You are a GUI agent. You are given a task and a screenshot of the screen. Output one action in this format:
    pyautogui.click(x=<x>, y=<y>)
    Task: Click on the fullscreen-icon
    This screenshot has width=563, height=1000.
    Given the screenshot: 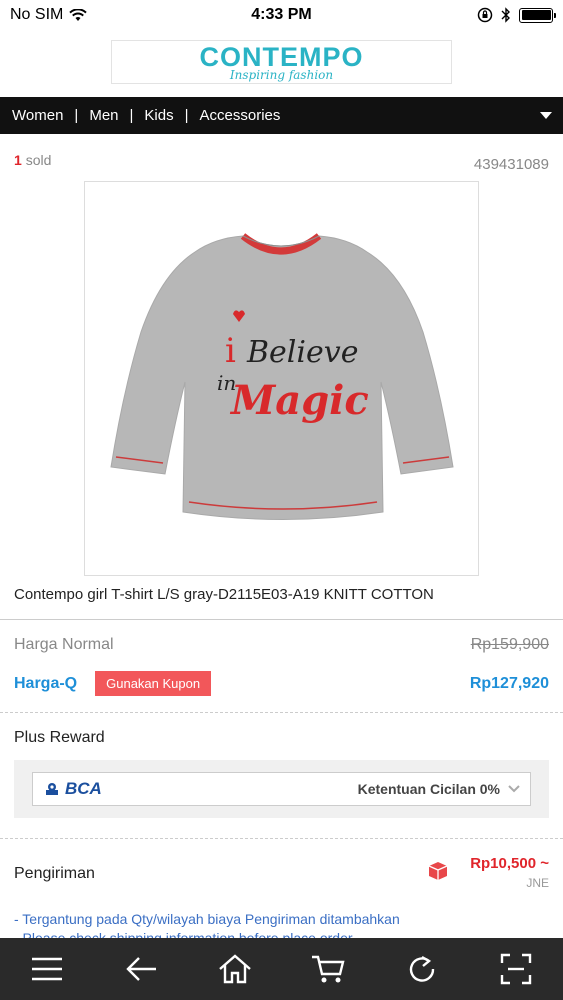 What is the action you would take?
    pyautogui.click(x=516, y=969)
    